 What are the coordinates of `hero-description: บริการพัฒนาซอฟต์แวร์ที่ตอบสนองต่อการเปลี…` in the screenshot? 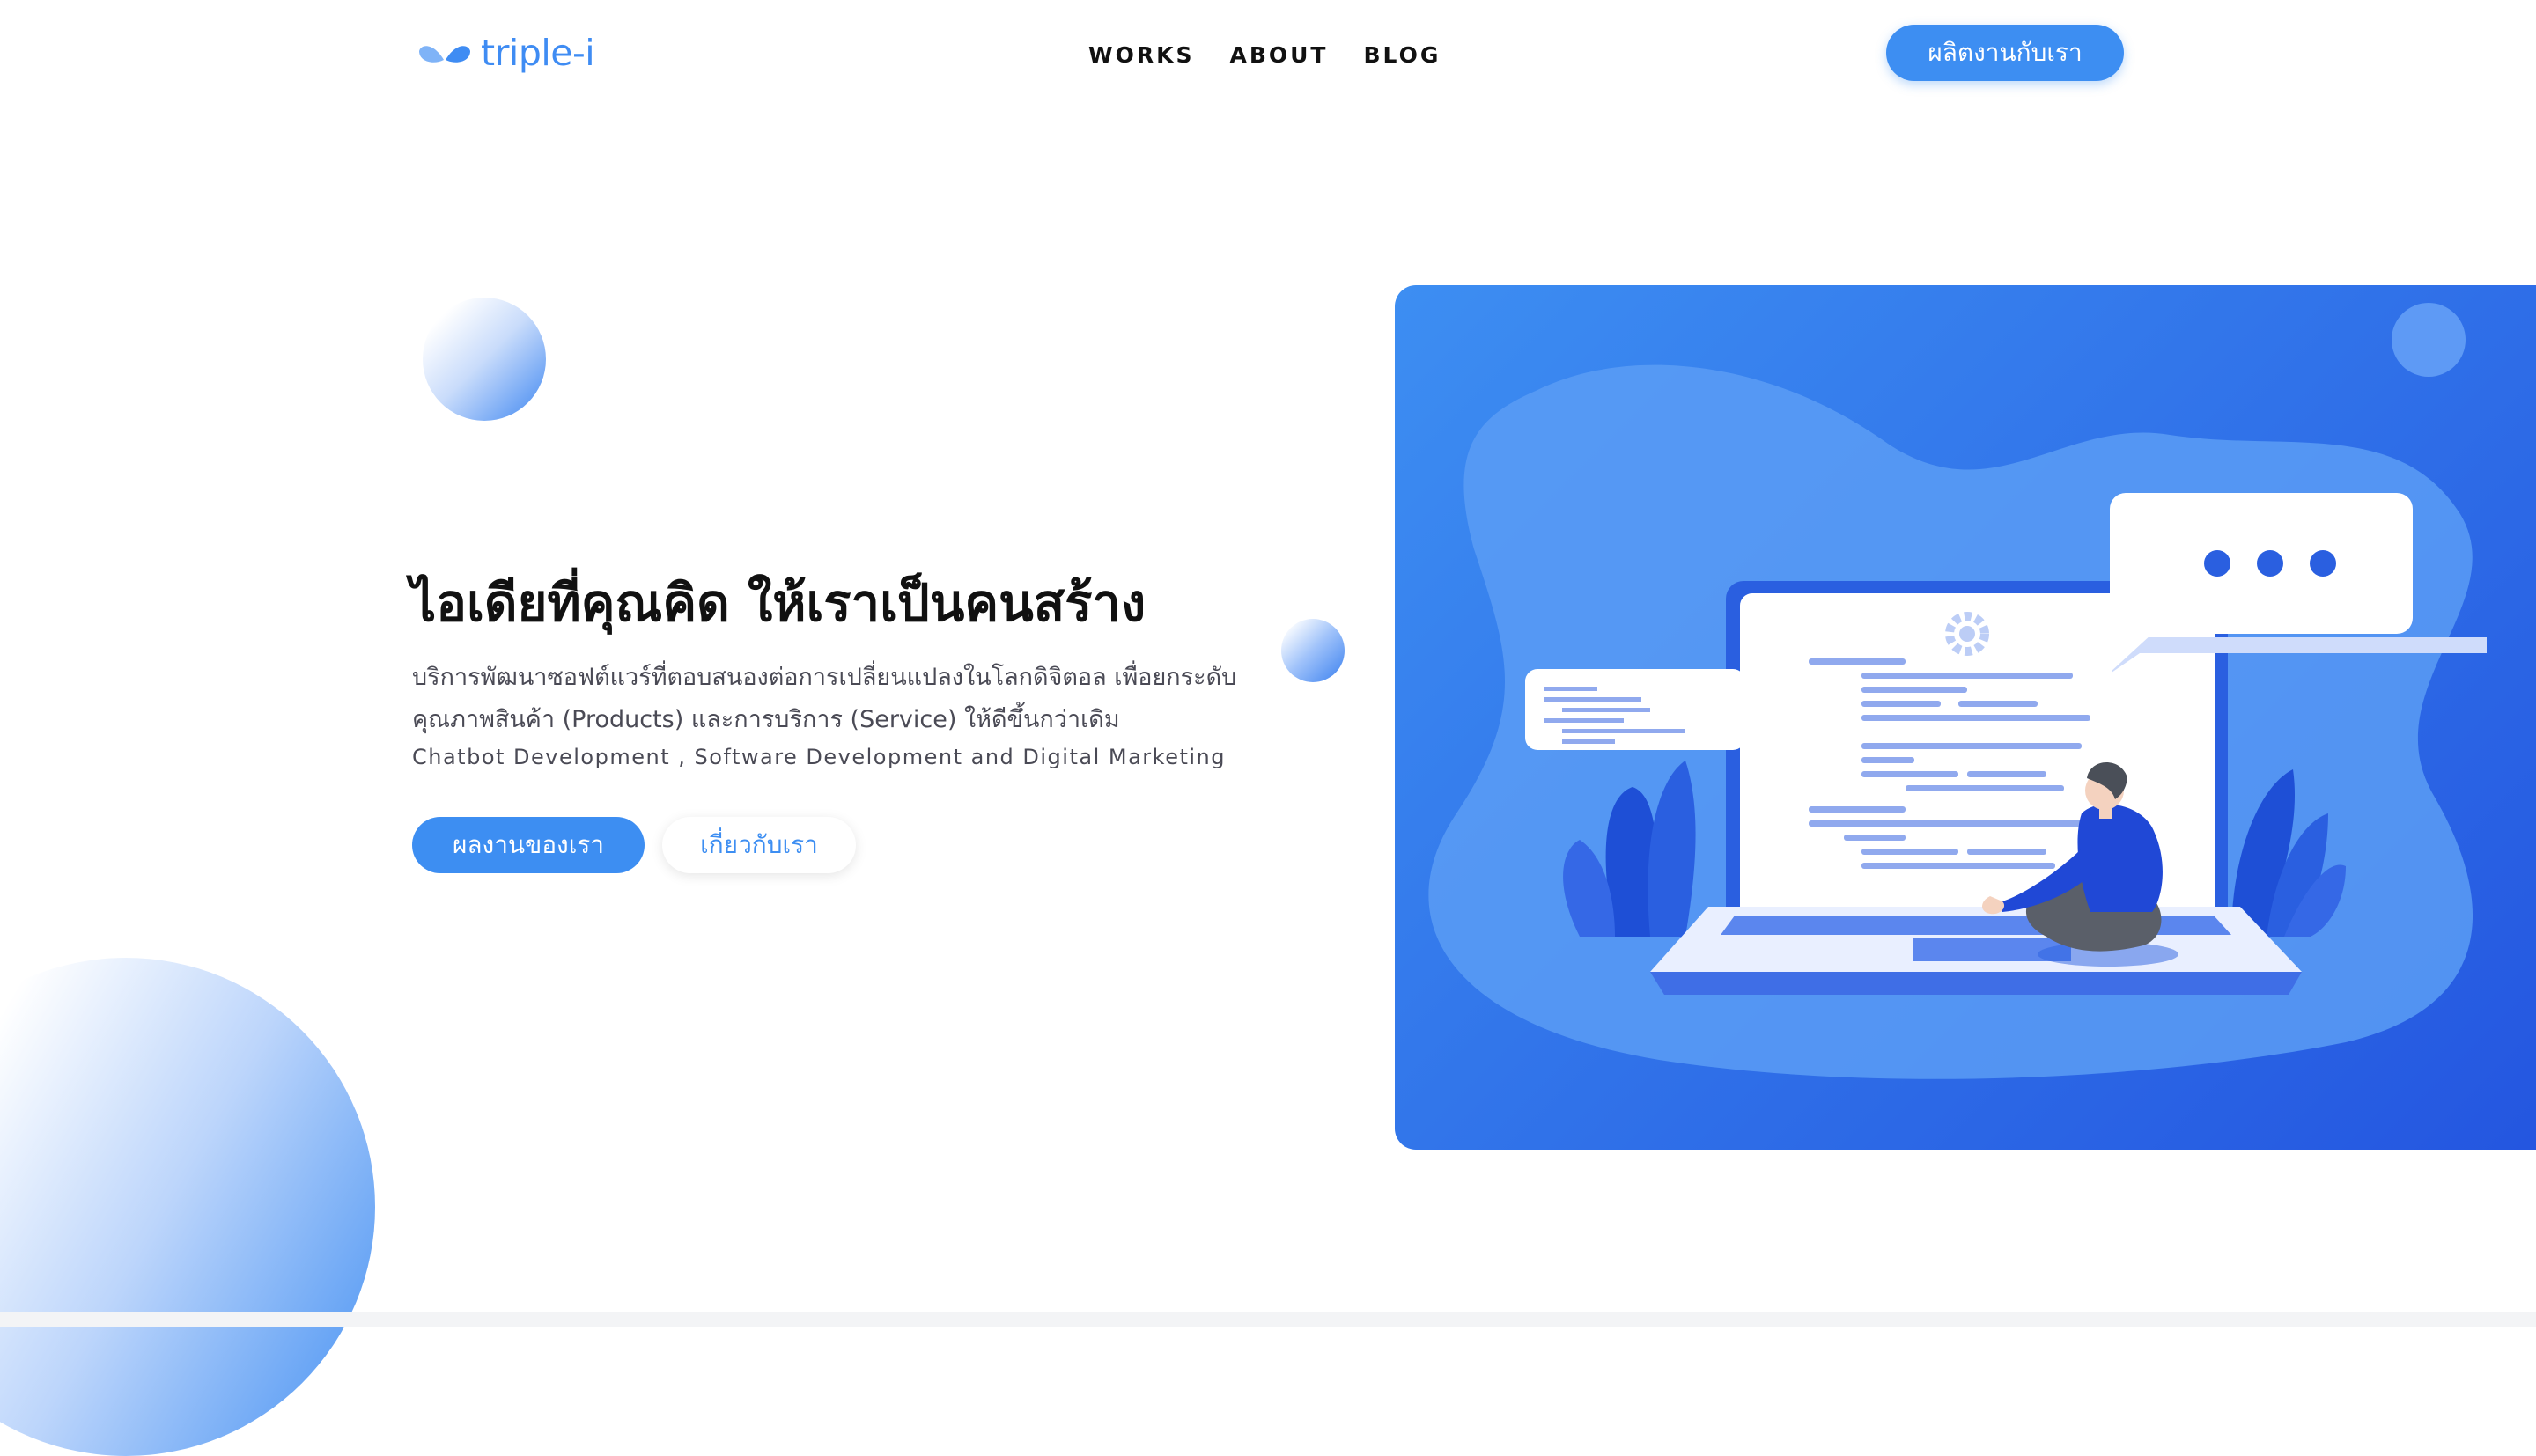 It's located at (824, 698).